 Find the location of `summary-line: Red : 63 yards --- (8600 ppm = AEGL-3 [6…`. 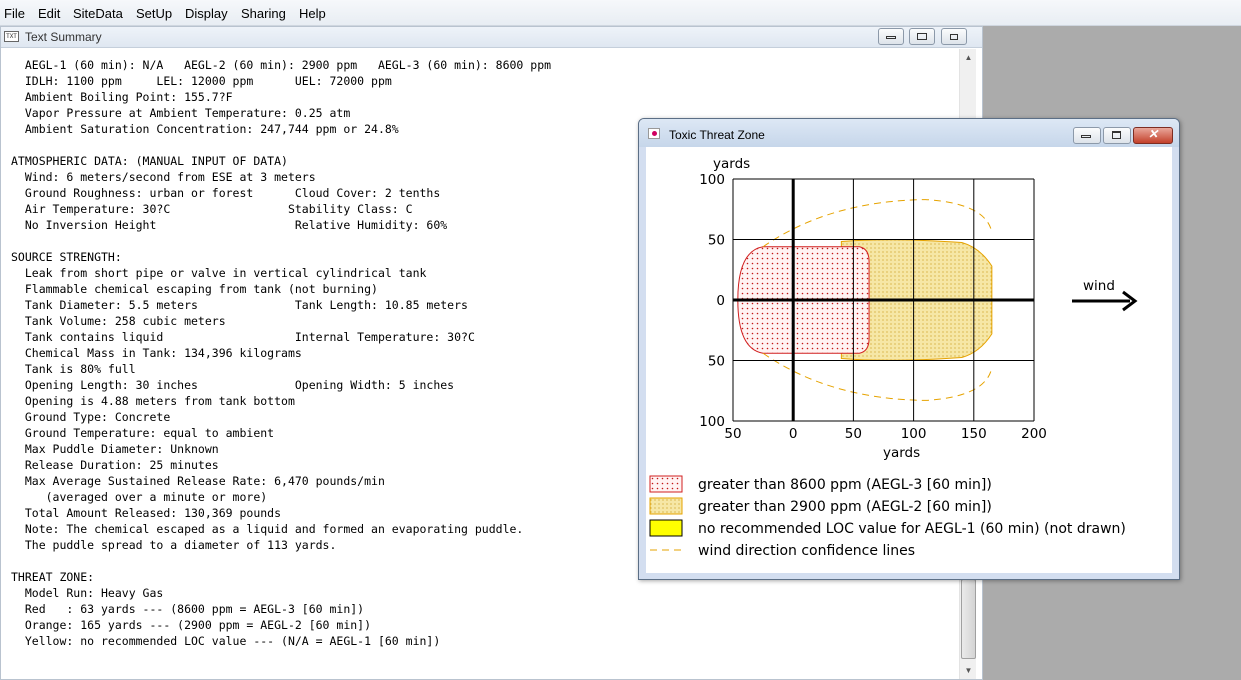

summary-line: Red : 63 yards --- (8600 ppm = AEGL-3 [6… is located at coordinates (188, 609).